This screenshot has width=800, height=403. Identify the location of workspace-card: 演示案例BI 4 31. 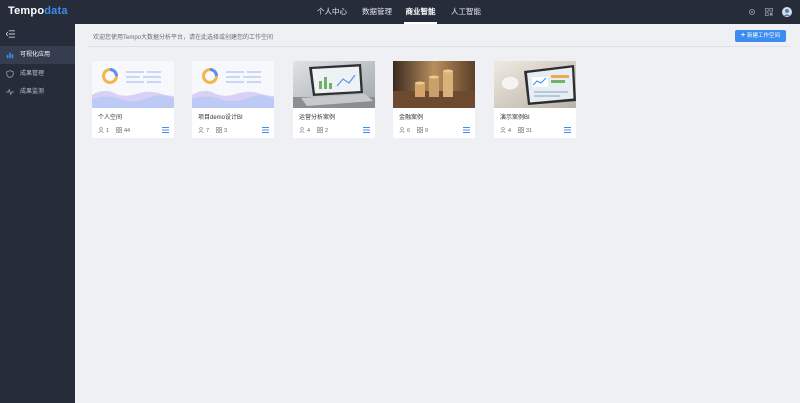
(535, 99).